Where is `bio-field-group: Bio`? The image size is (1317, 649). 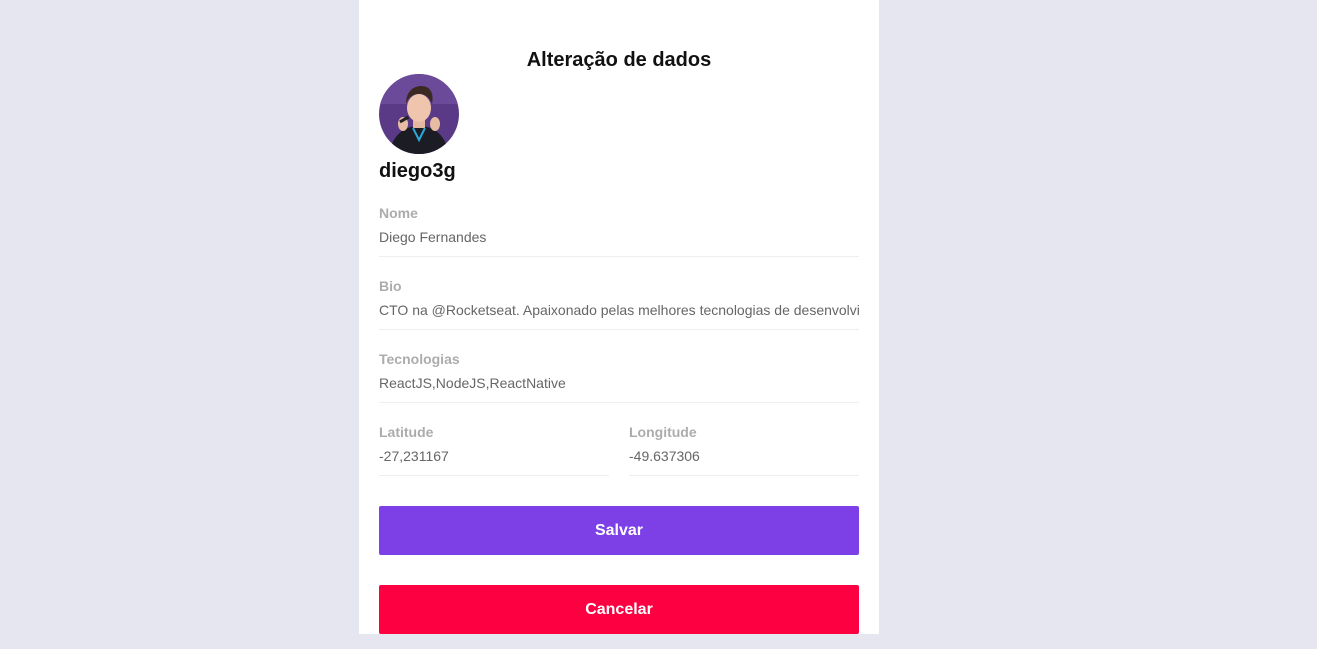 bio-field-group: Bio is located at coordinates (619, 303).